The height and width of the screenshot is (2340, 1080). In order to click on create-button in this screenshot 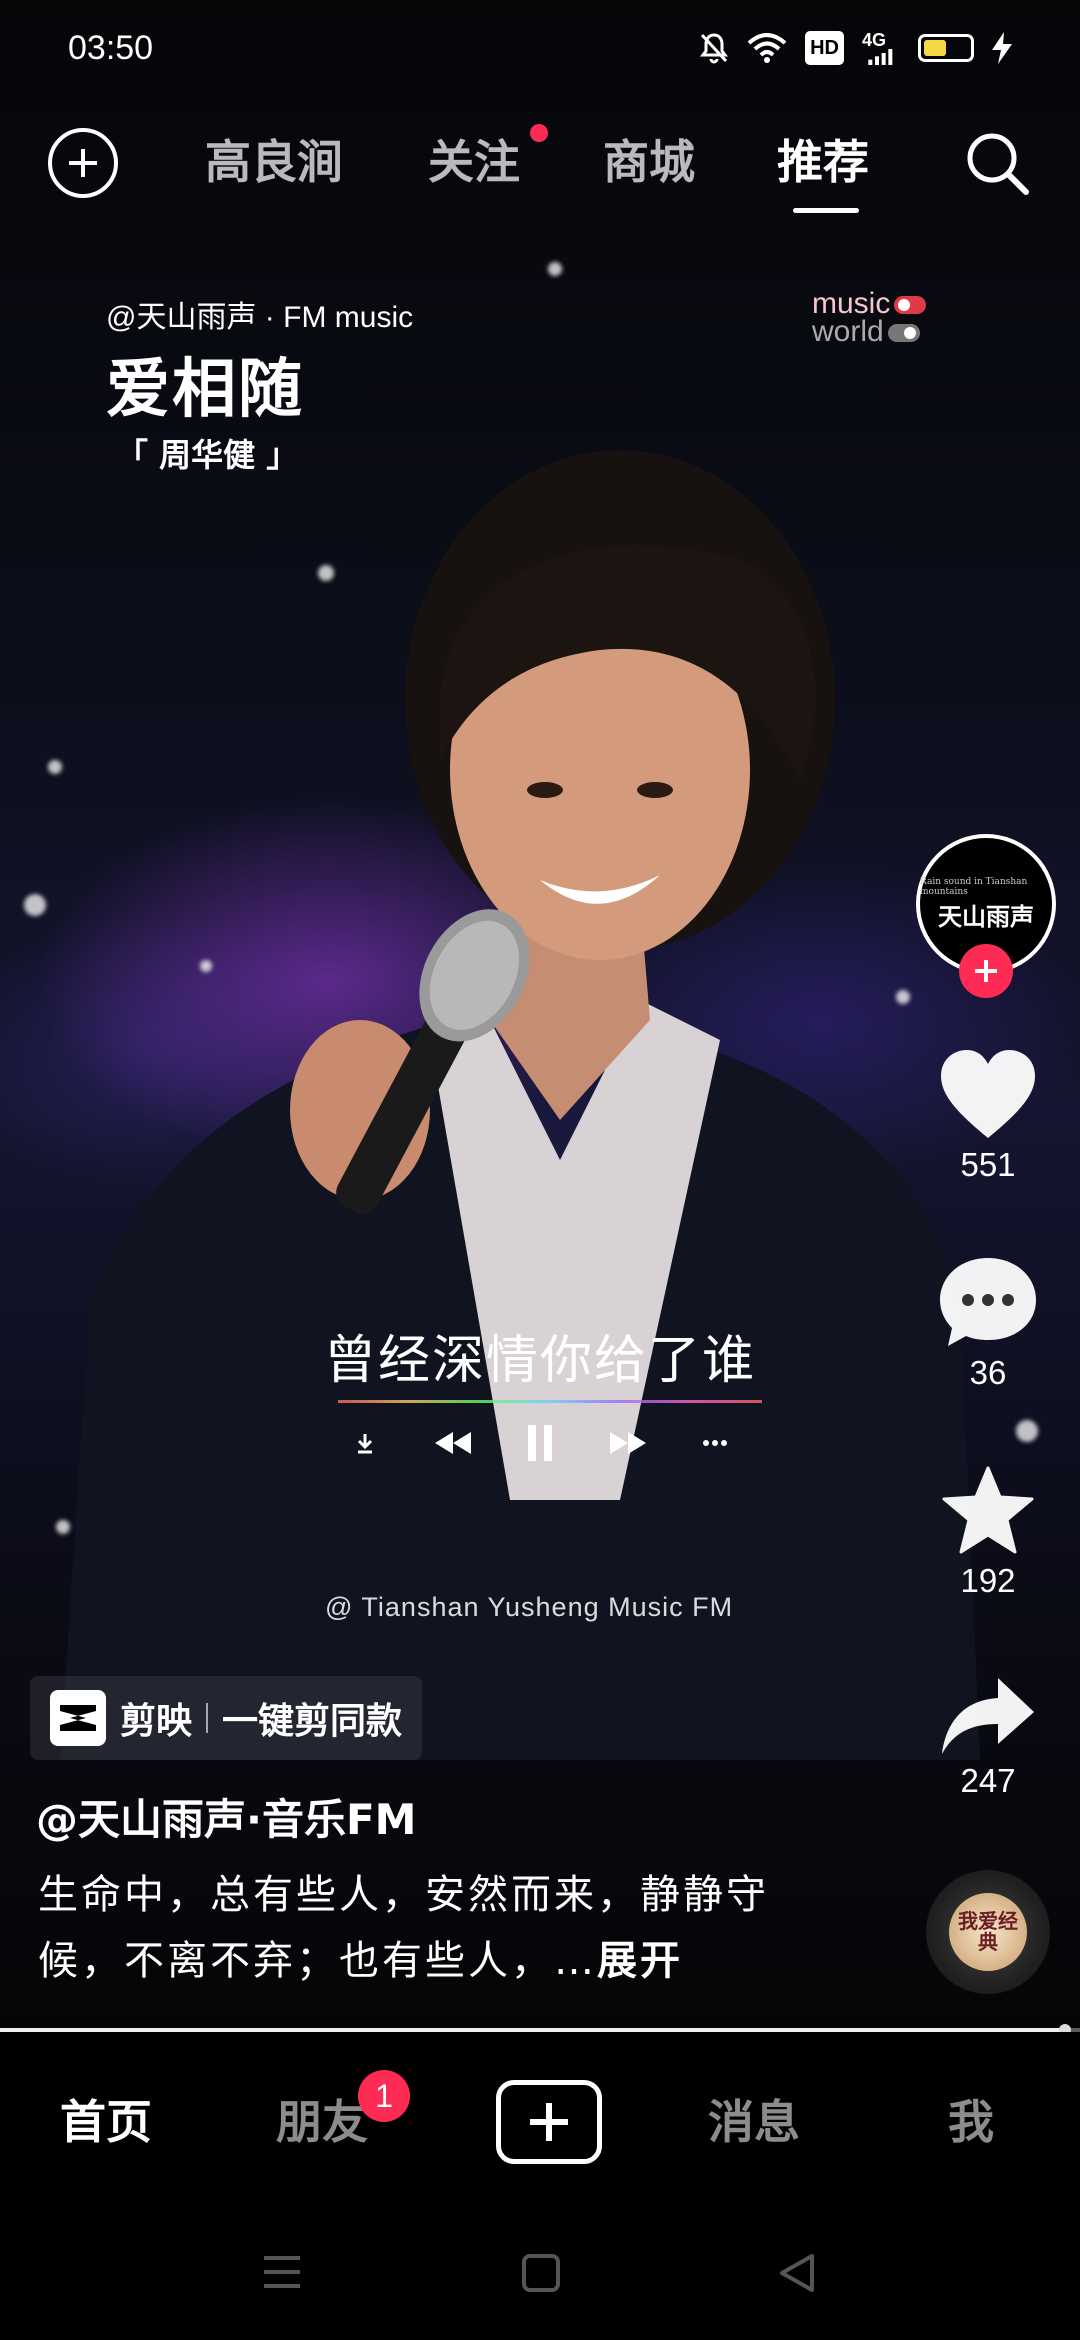, I will do `click(549, 2122)`.